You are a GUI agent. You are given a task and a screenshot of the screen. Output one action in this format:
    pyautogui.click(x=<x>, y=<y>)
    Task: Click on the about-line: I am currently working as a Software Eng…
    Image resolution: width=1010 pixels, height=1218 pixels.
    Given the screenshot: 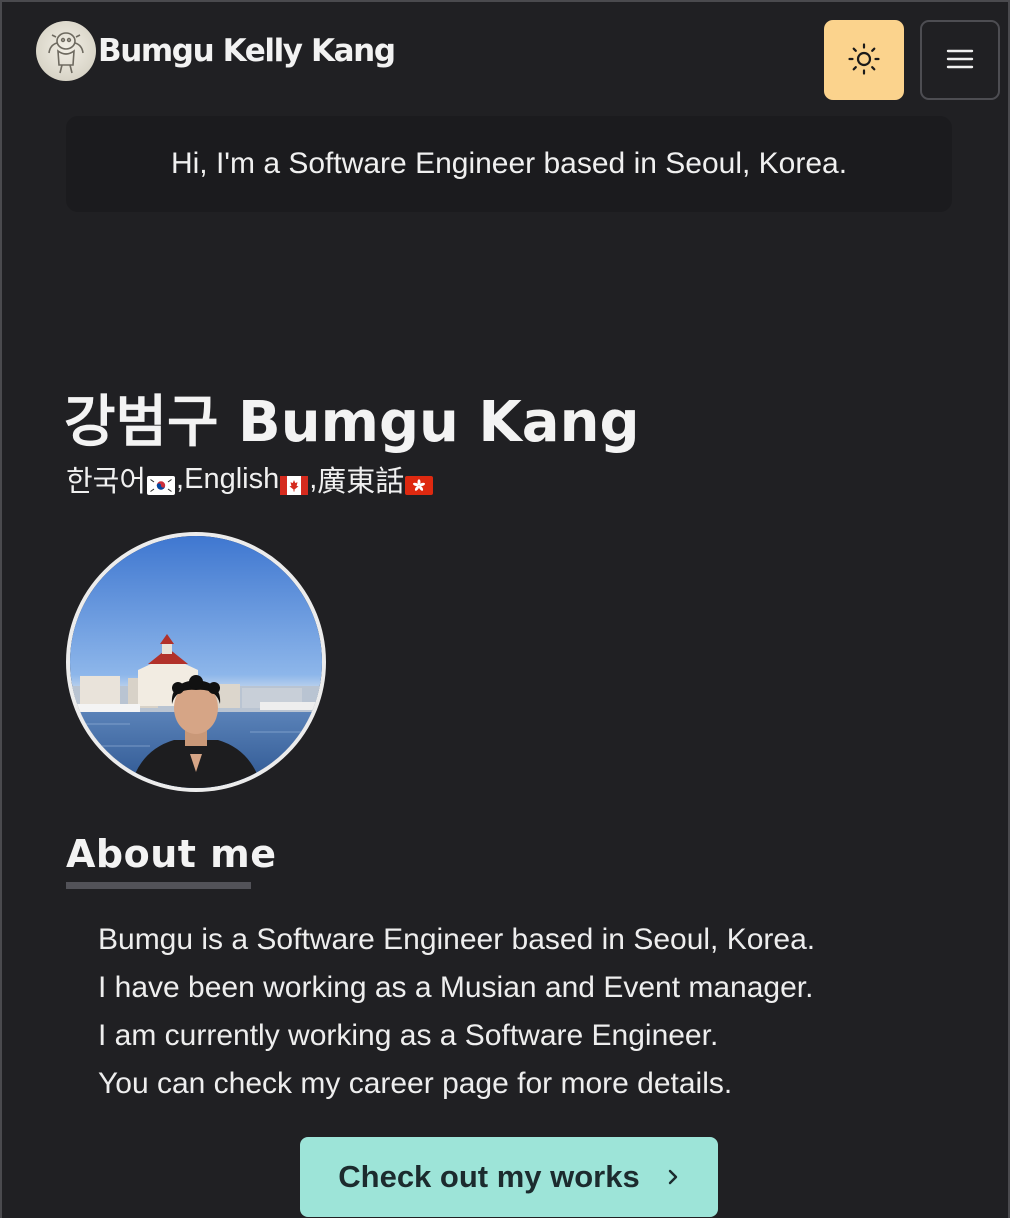 What is the action you would take?
    pyautogui.click(x=408, y=1035)
    